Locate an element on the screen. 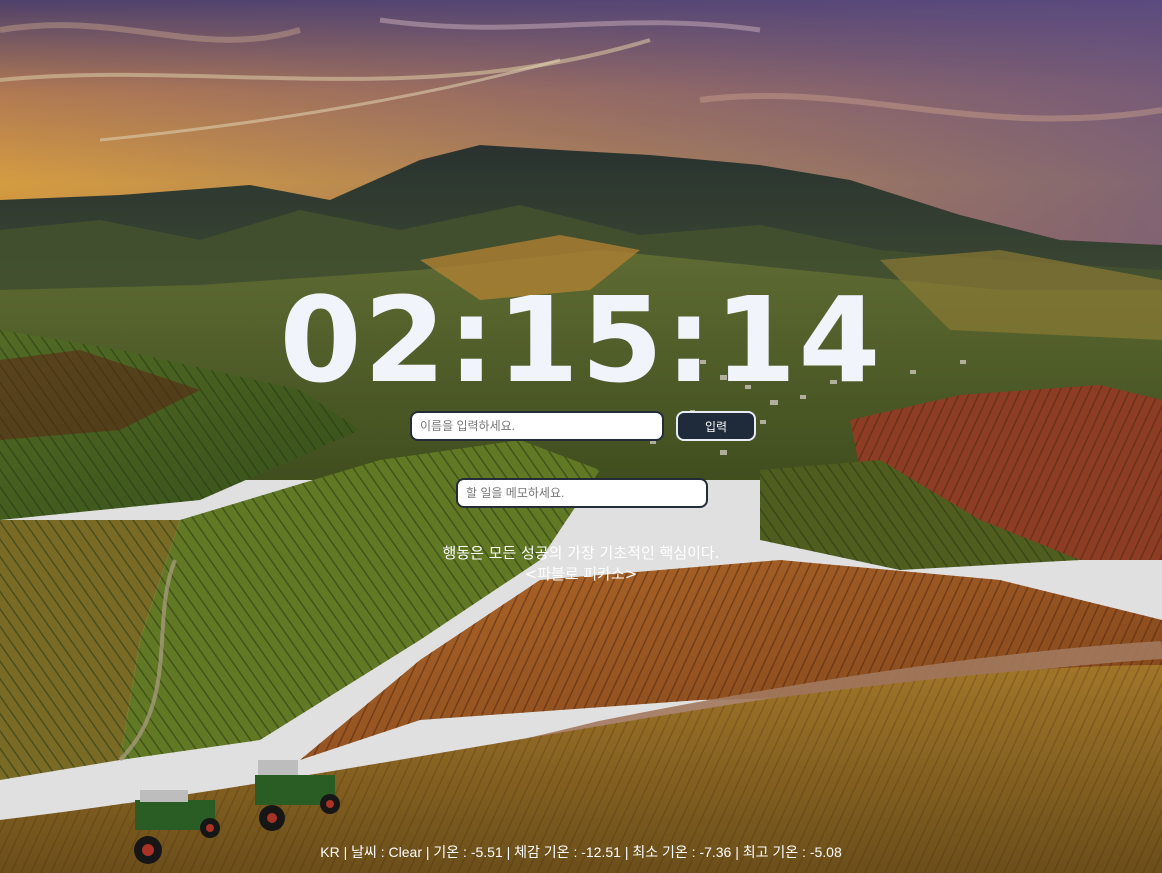 The image size is (1162, 873). submit-name-button: 입력 is located at coordinates (716, 426).